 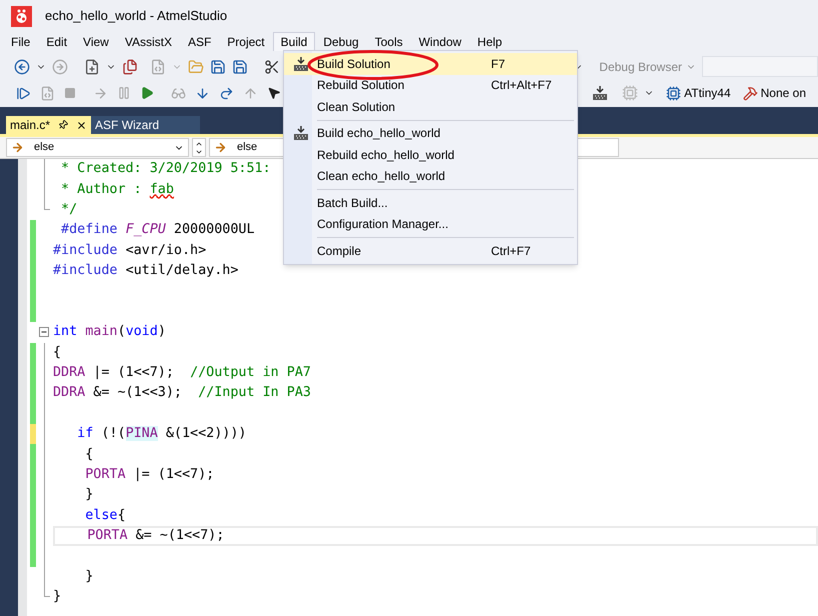 I want to click on menu-item: Build Solution F7, so click(x=430, y=63).